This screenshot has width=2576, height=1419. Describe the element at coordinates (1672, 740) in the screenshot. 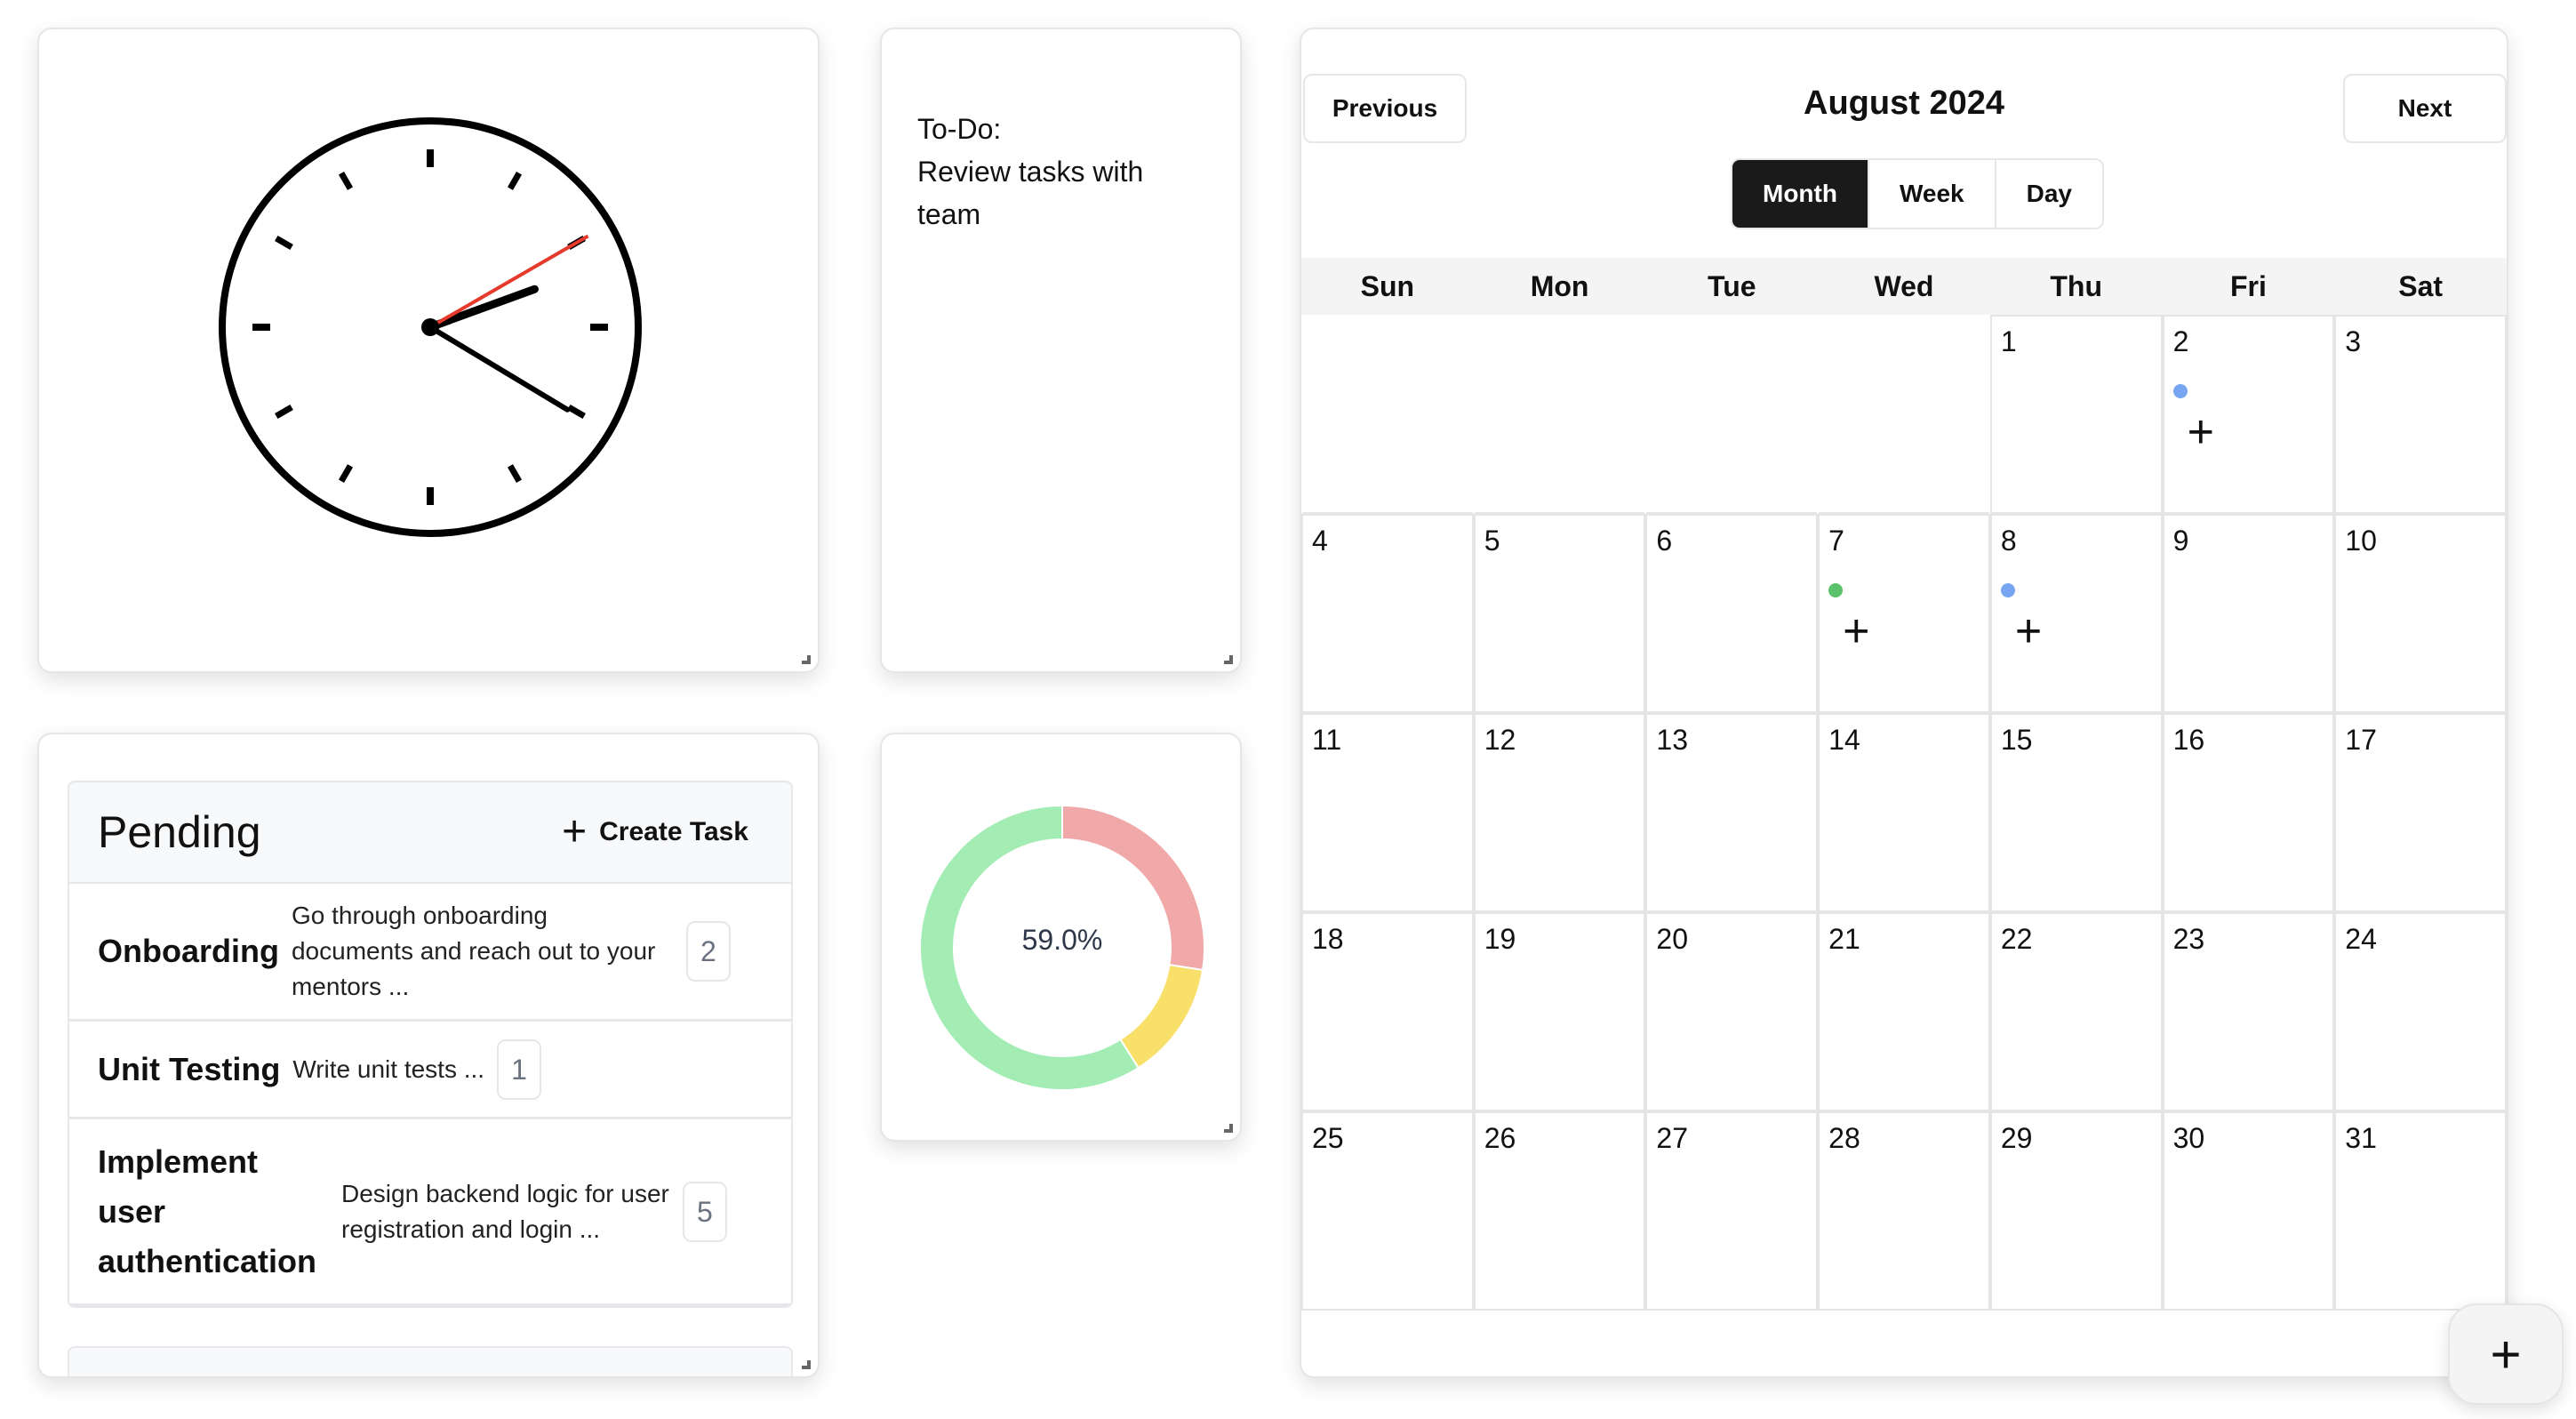

I see `day-number: 13` at that location.